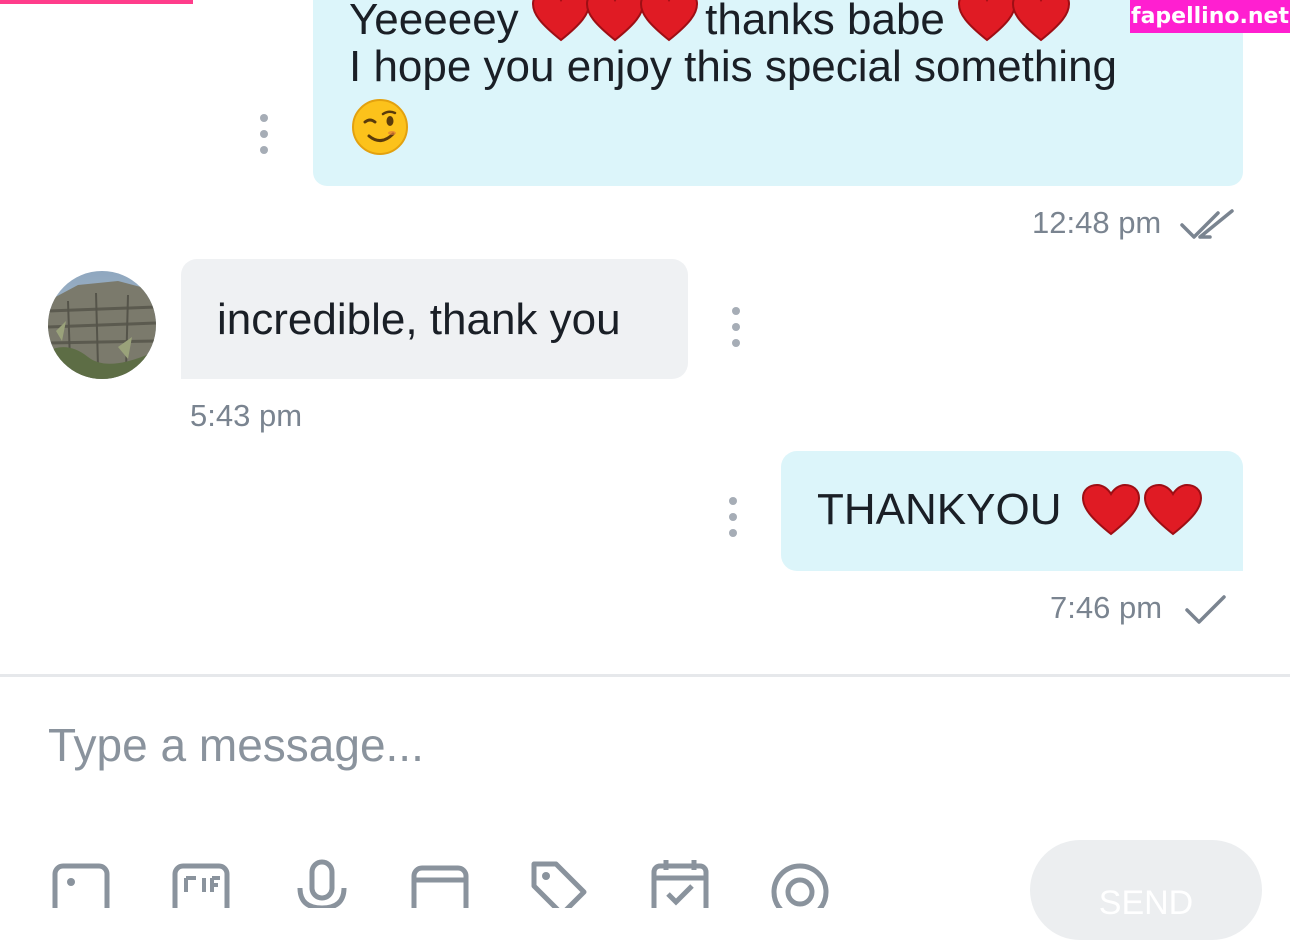 Image resolution: width=1290 pixels, height=940 pixels. Describe the element at coordinates (202, 883) in the screenshot. I see `gif-icon` at that location.